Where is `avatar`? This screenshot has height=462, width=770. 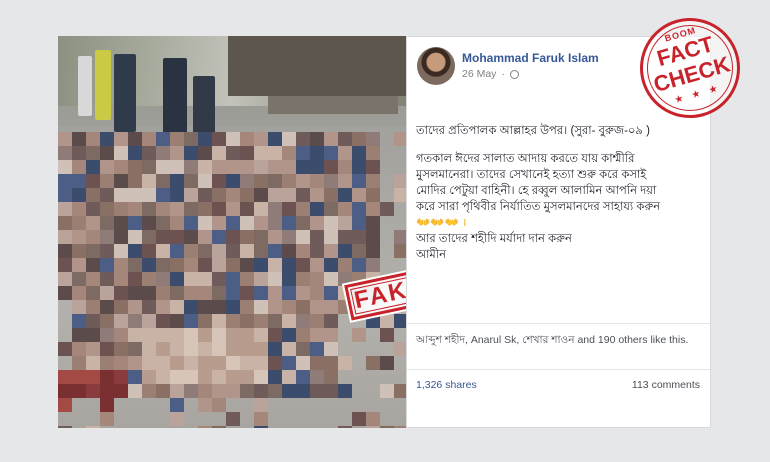
avatar is located at coordinates (436, 66).